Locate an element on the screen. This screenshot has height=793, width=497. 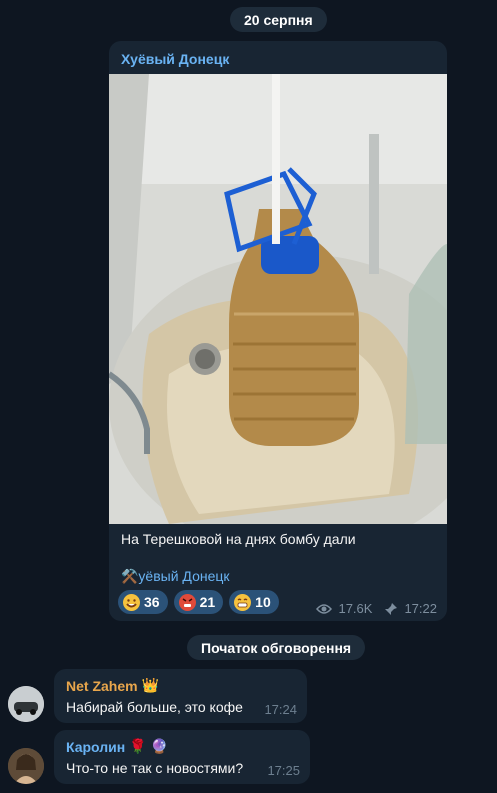
comment-time: 17:25 is located at coordinates (283, 770).